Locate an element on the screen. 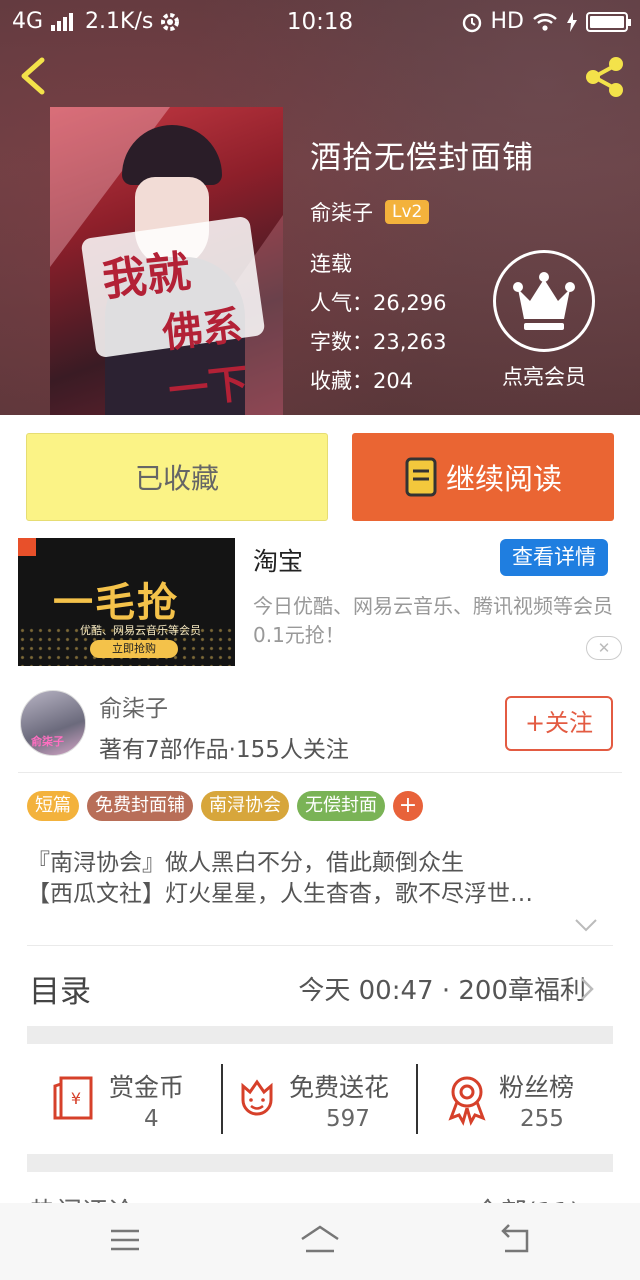  wifi-icon is located at coordinates (545, 21).